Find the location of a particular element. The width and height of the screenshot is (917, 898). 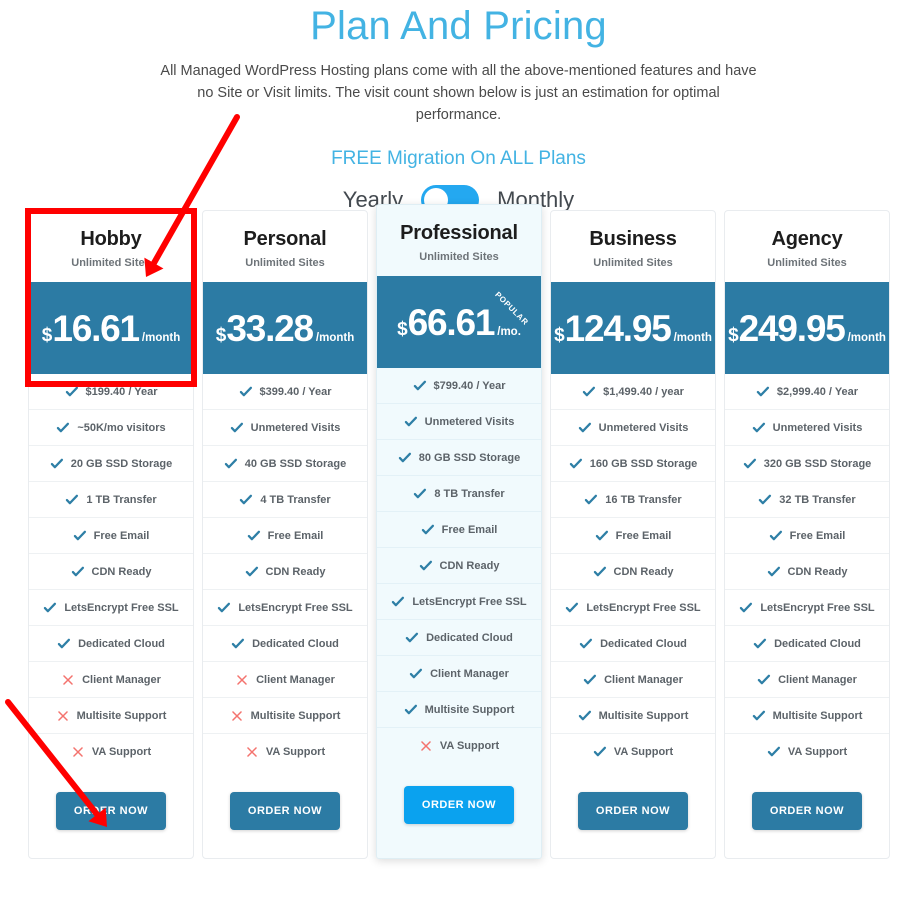

feature-label: 8 TB Transfer is located at coordinates (469, 493).